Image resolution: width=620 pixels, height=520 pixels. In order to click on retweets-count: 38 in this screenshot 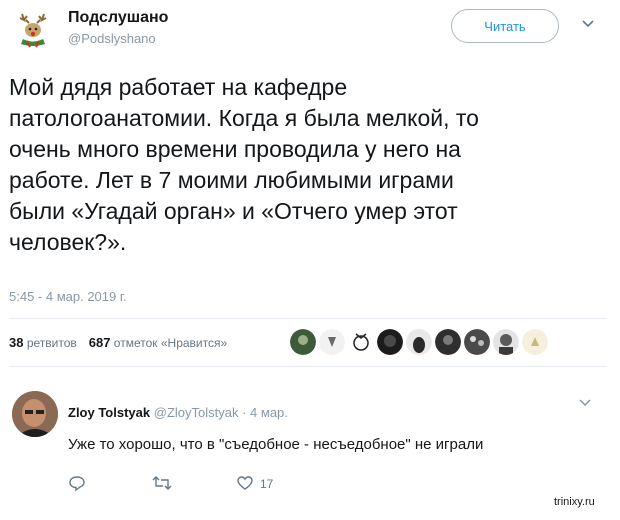, I will do `click(16, 342)`.